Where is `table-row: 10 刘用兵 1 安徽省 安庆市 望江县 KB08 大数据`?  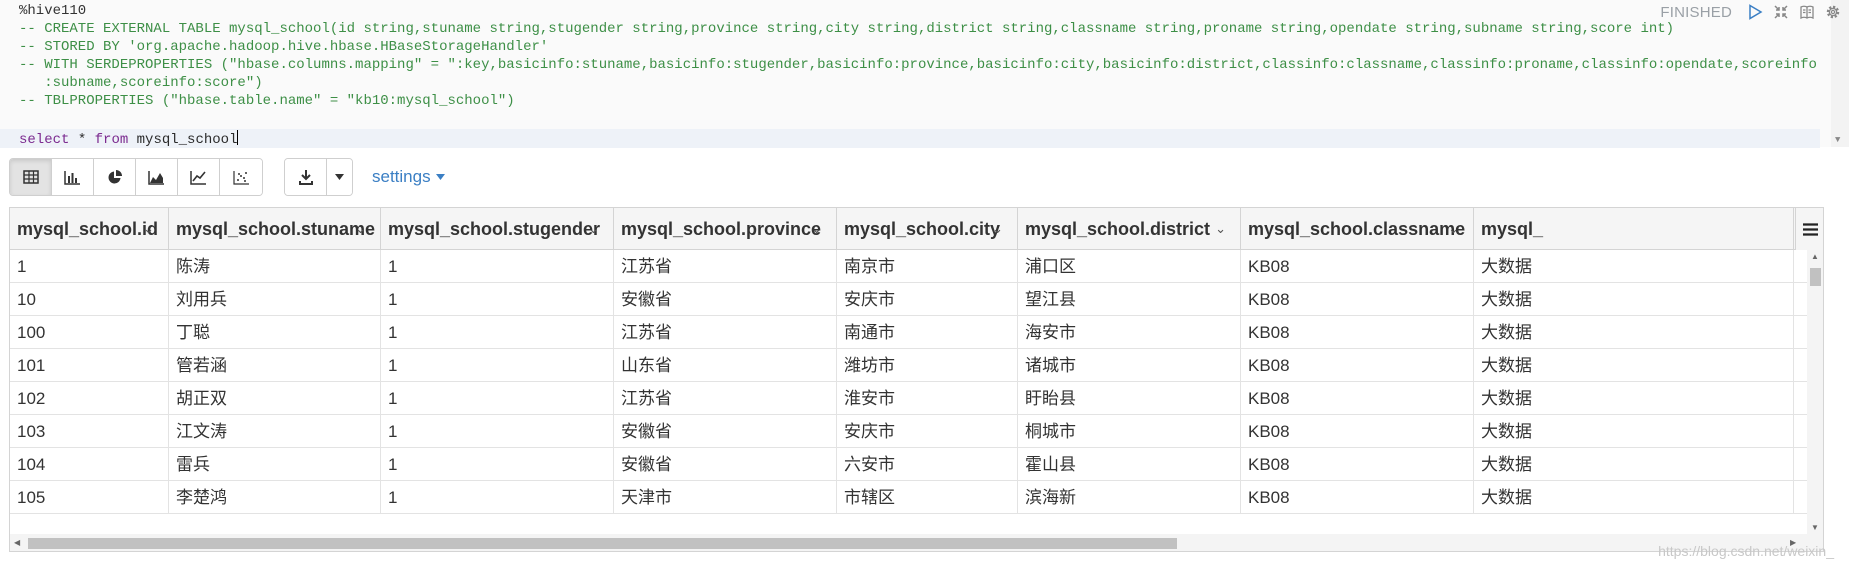 table-row: 10 刘用兵 1 安徽省 安庆市 望江县 KB08 大数据 is located at coordinates (908, 299).